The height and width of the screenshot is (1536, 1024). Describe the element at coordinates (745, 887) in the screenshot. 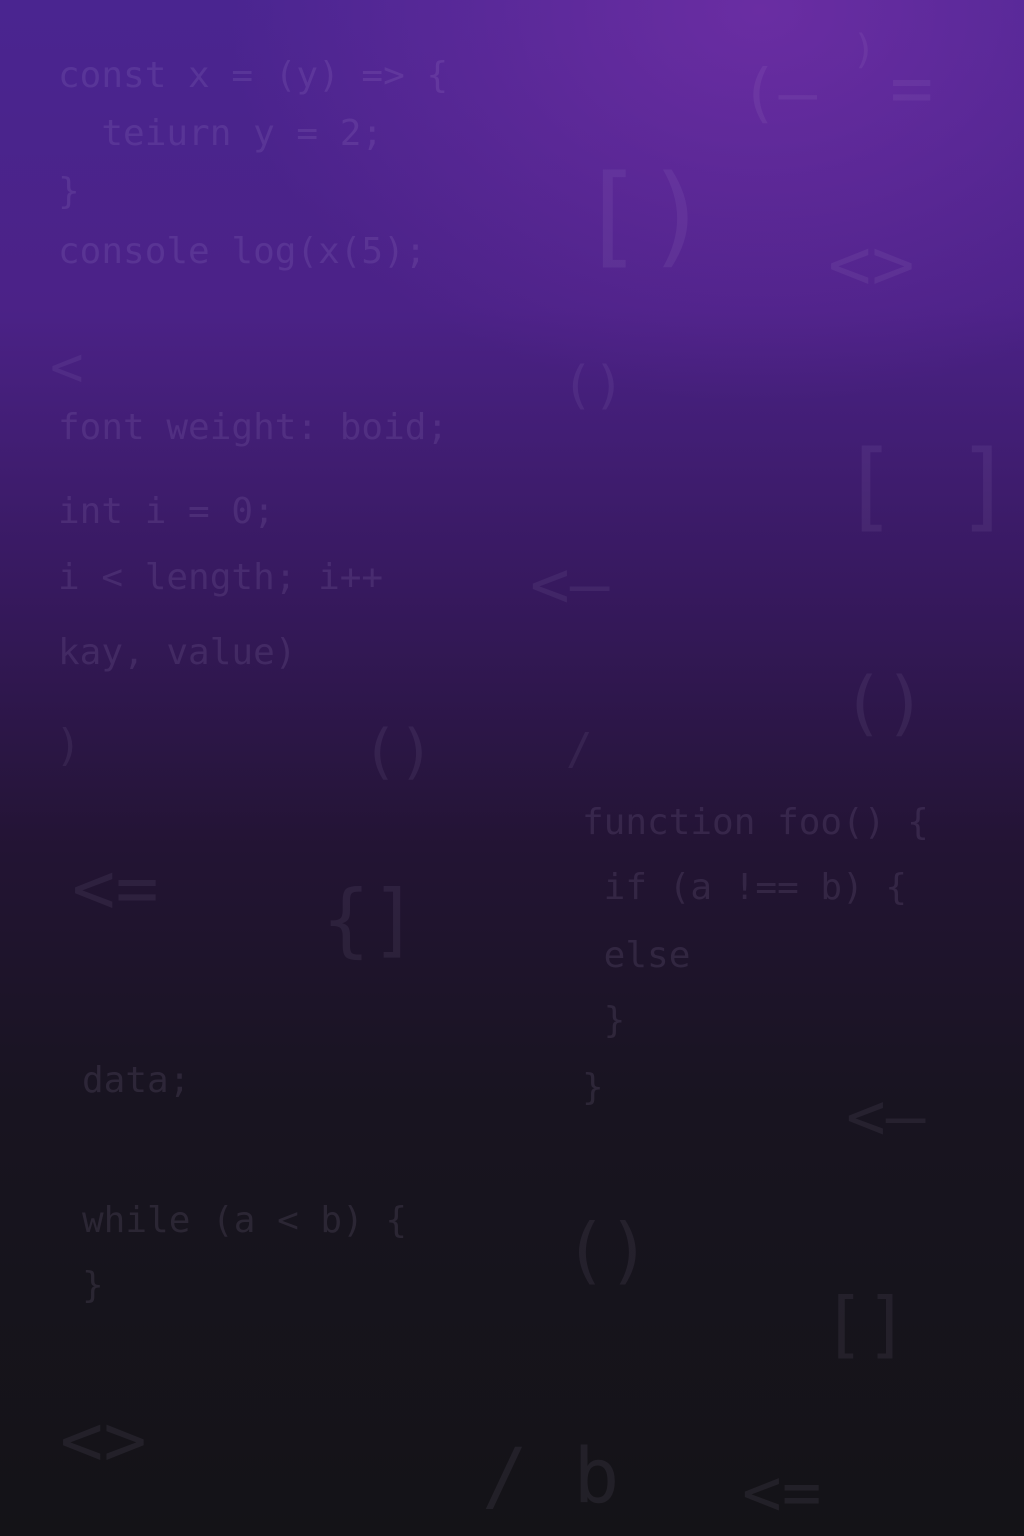

I see `code-line: if (a !== b) {` at that location.